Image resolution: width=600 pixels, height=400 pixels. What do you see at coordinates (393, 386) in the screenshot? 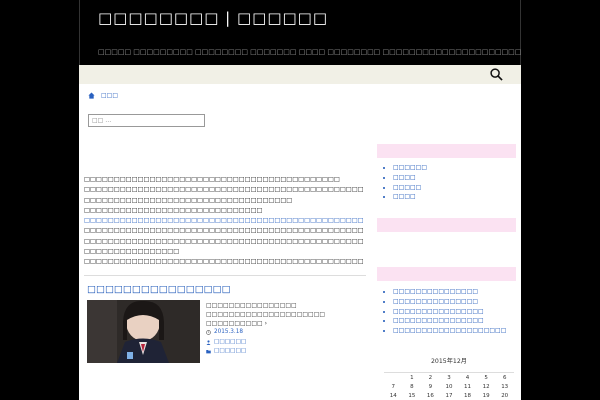
I see `calendar-day: 7` at bounding box center [393, 386].